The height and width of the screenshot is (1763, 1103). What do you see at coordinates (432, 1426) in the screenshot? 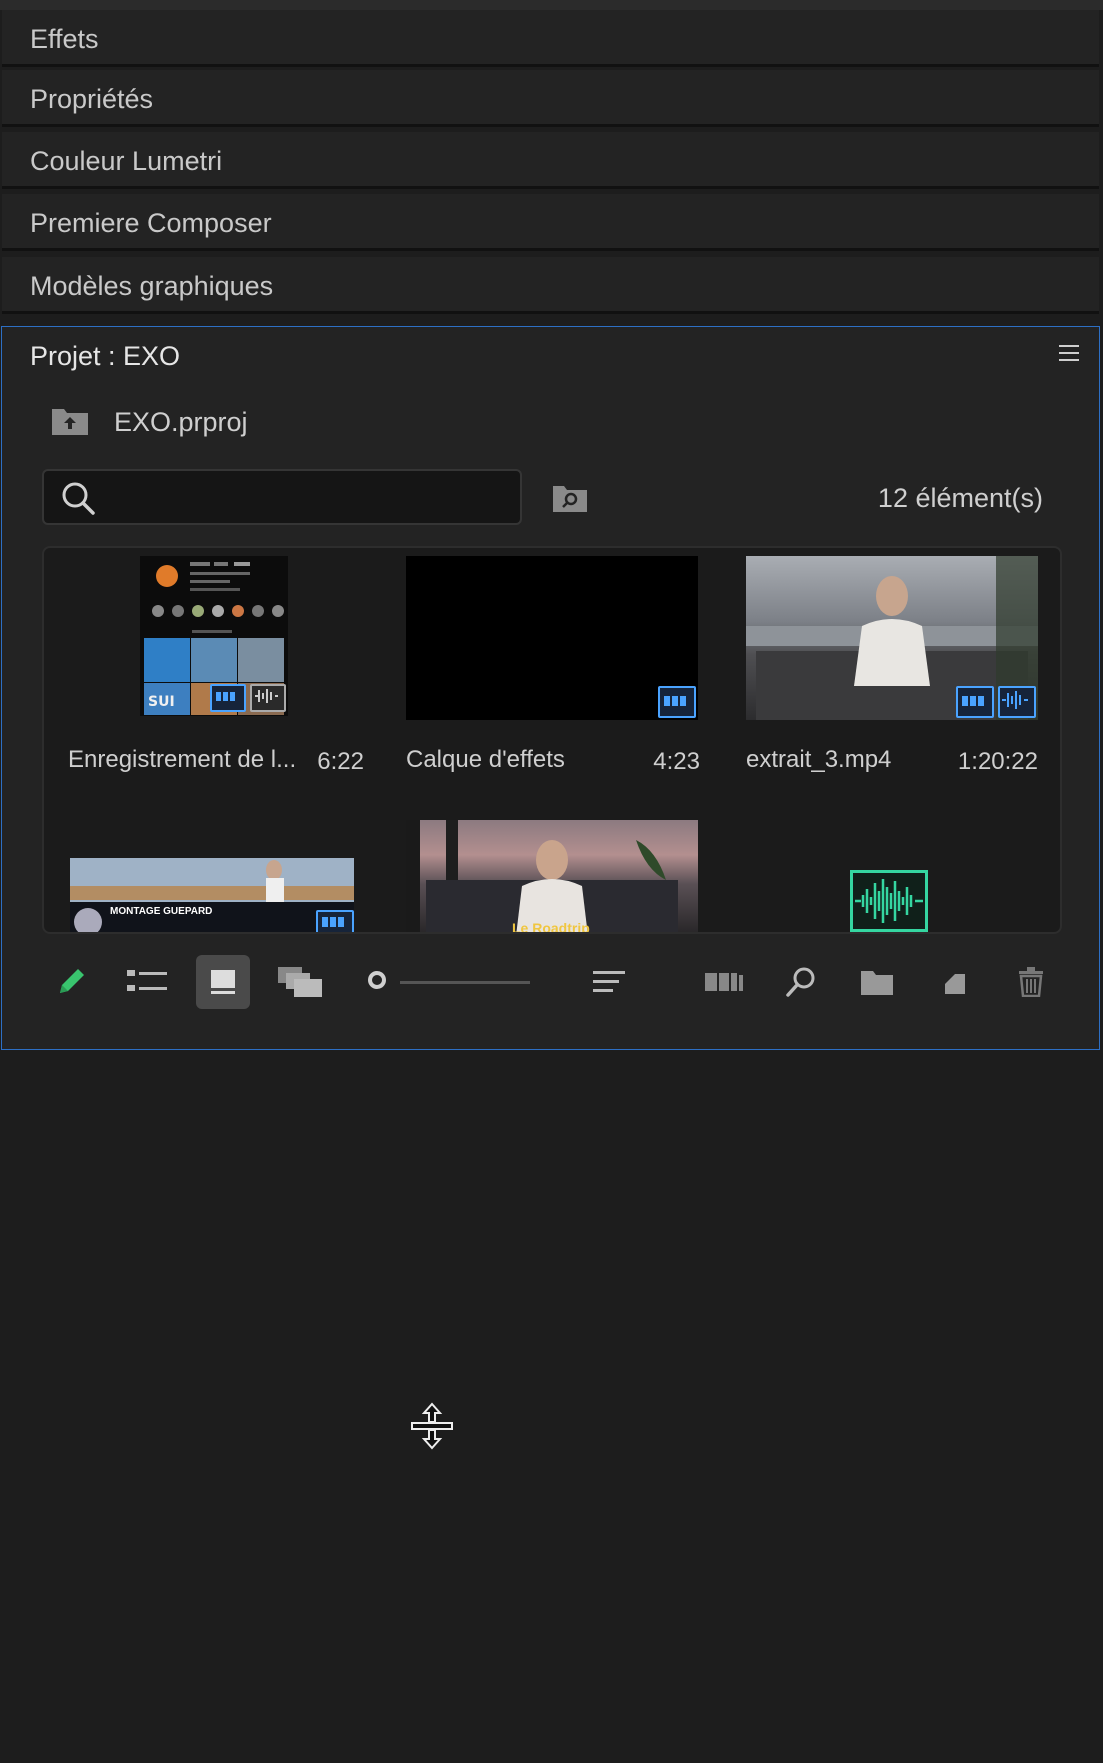
I see `resize-cursor-icon` at bounding box center [432, 1426].